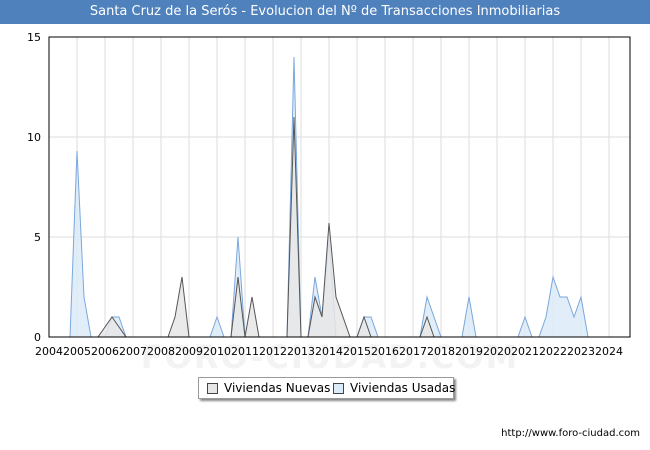  Describe the element at coordinates (189, 351) in the screenshot. I see `x-tick-label: 2009` at that location.